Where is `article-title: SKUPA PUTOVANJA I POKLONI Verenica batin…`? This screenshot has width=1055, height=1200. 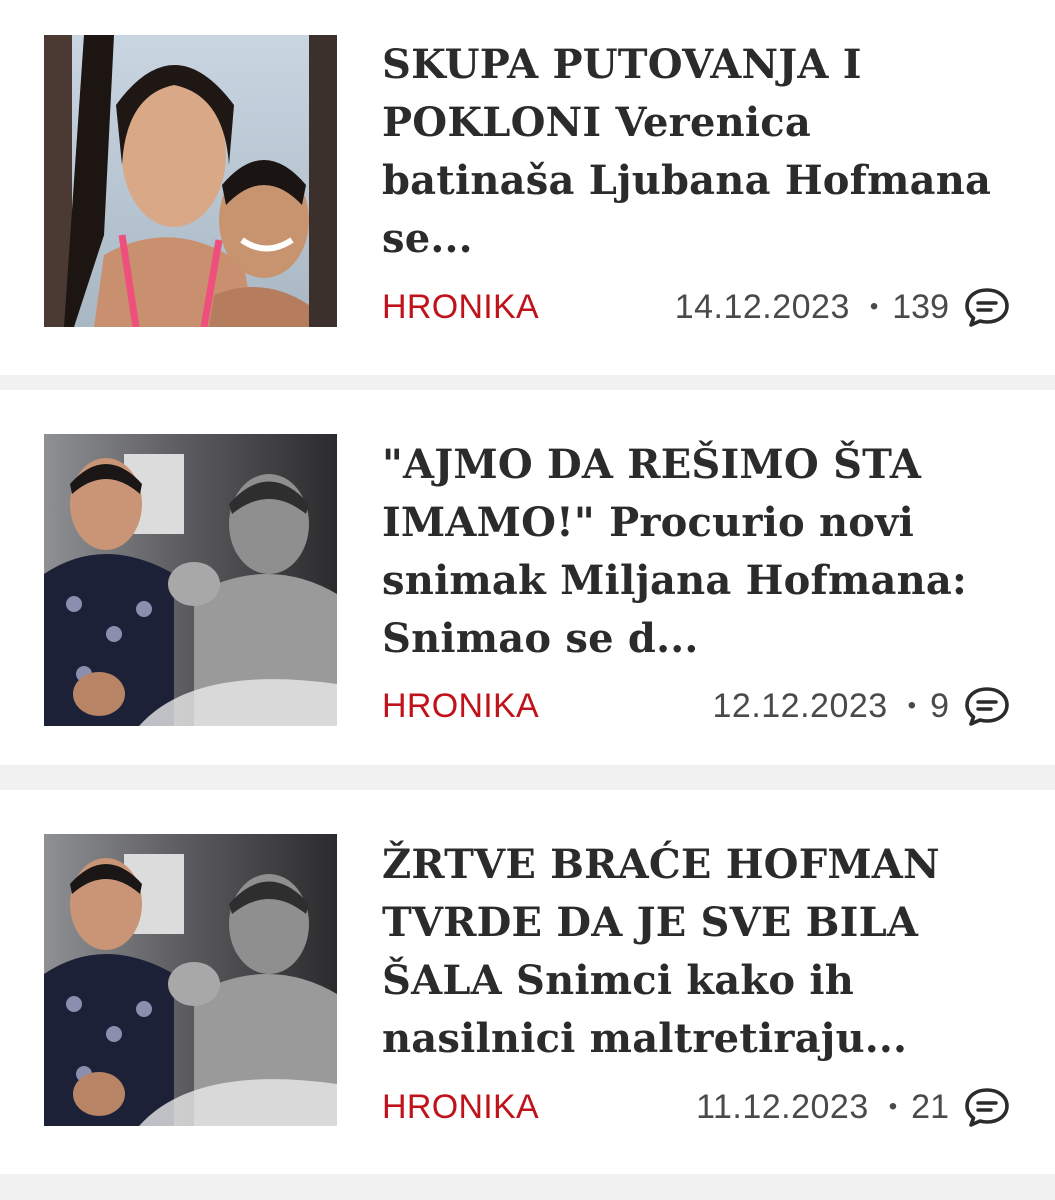 article-title: SKUPA PUTOVANJA I POKLONI Verenica batin… is located at coordinates (697, 152).